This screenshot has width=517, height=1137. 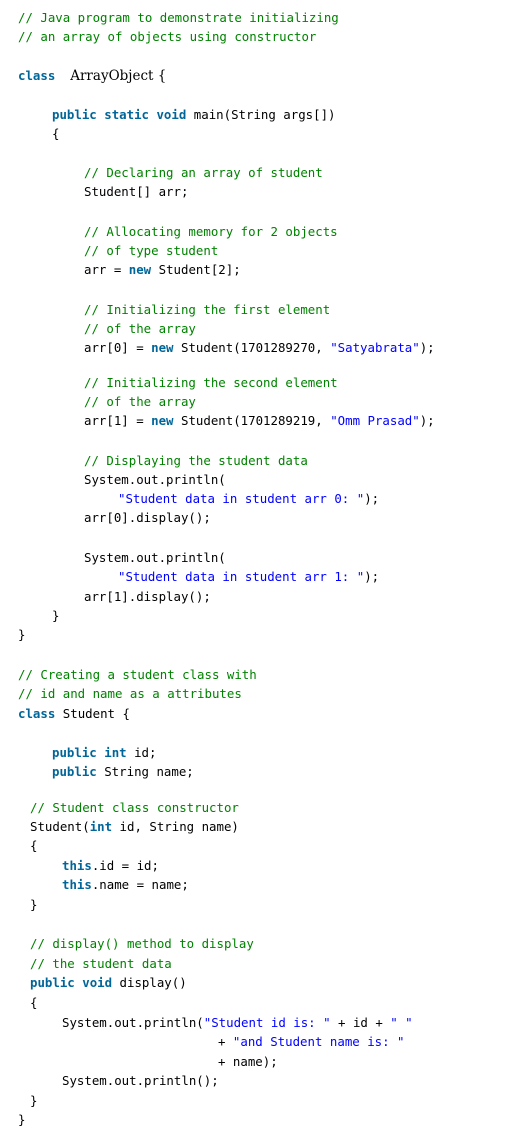 I want to click on code-token-plain: display(), so click(x=149, y=982).